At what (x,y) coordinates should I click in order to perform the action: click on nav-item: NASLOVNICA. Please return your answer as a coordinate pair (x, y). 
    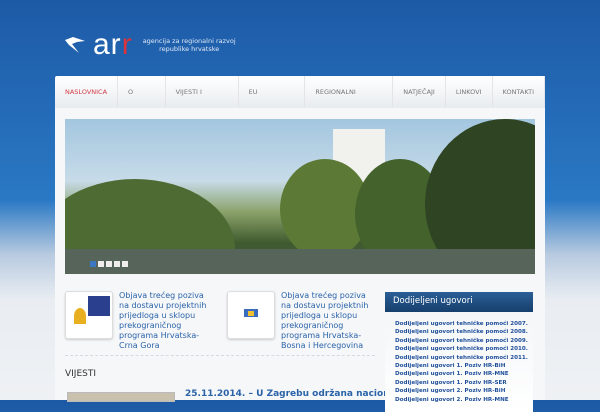
    Looking at the image, I should click on (87, 92).